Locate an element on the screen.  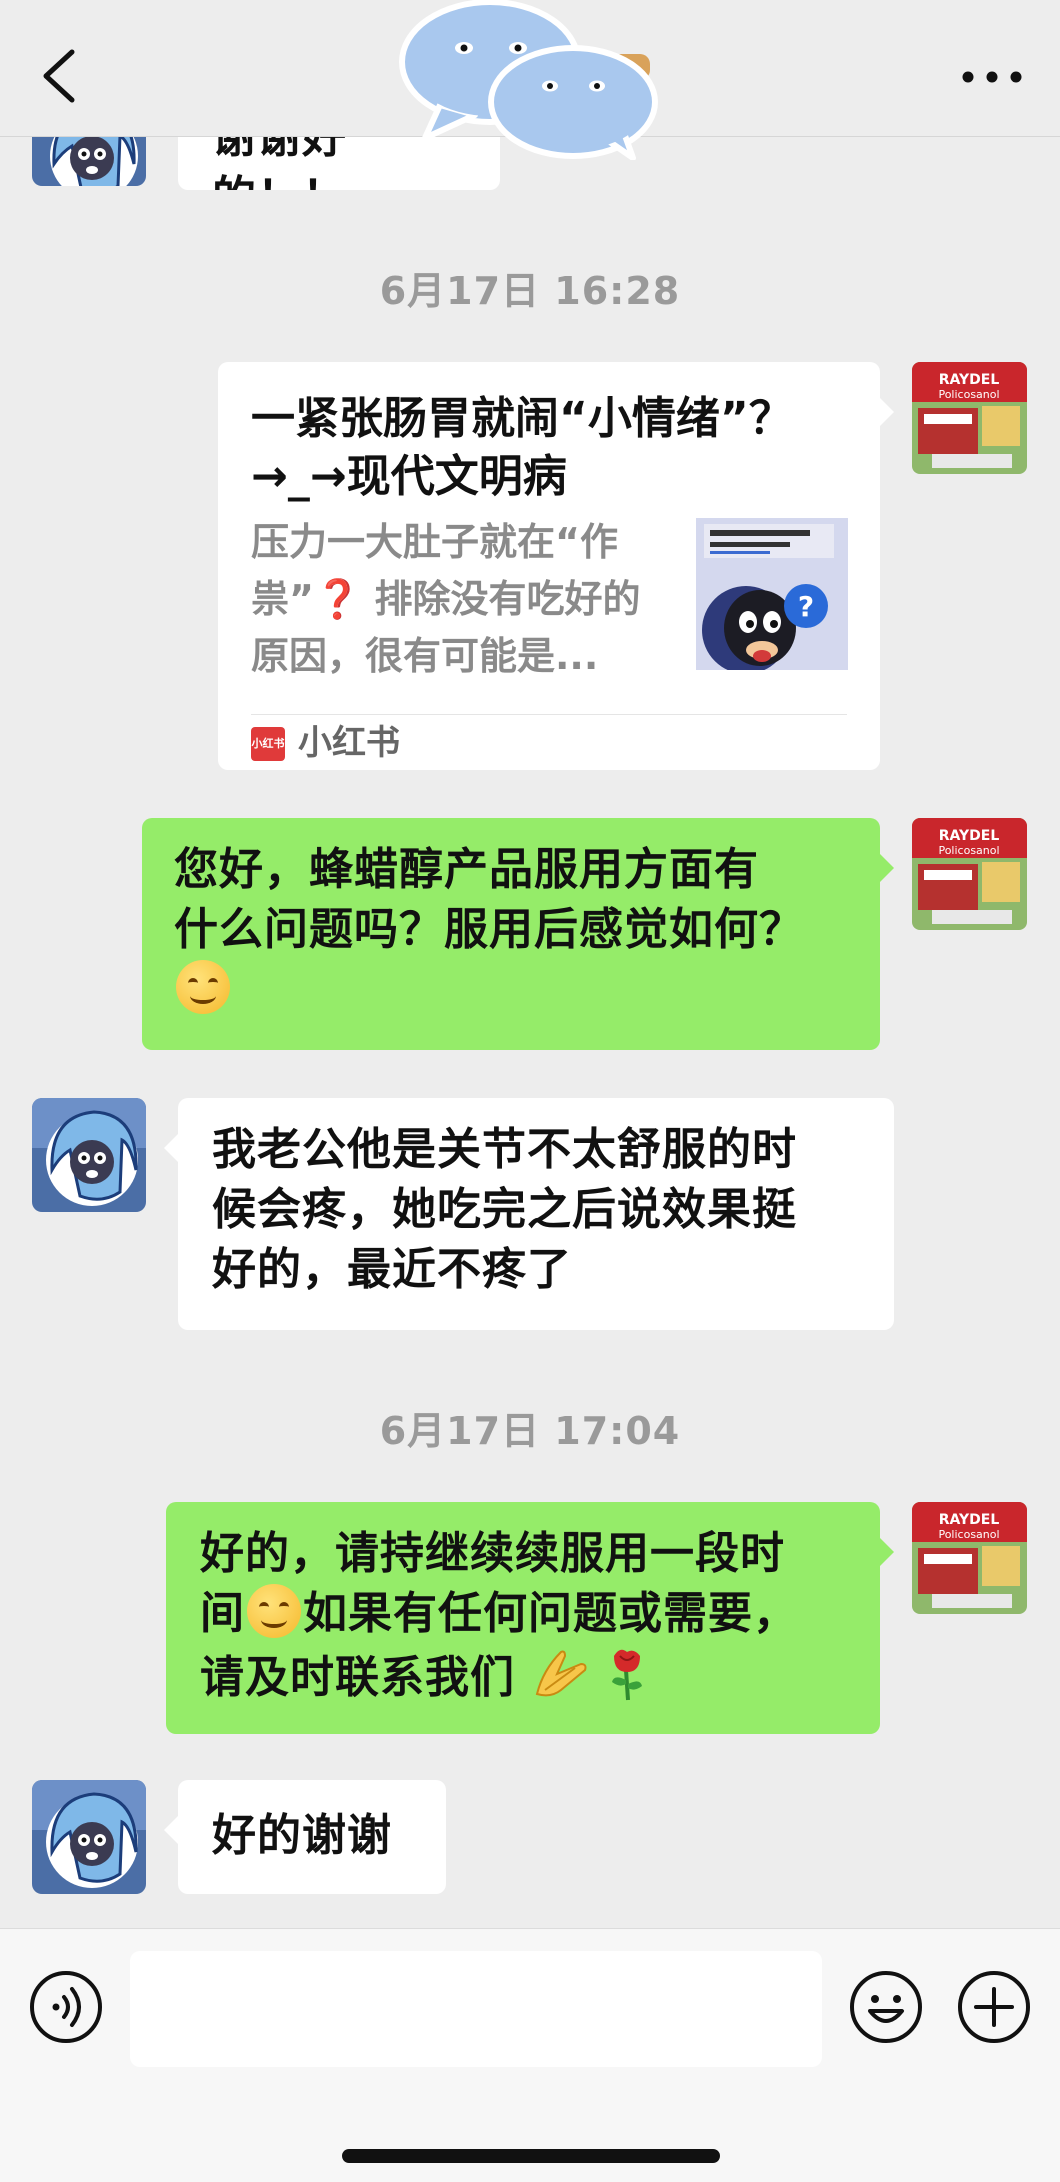
message-bubble-received: 好的谢谢 is located at coordinates (305, 1837).